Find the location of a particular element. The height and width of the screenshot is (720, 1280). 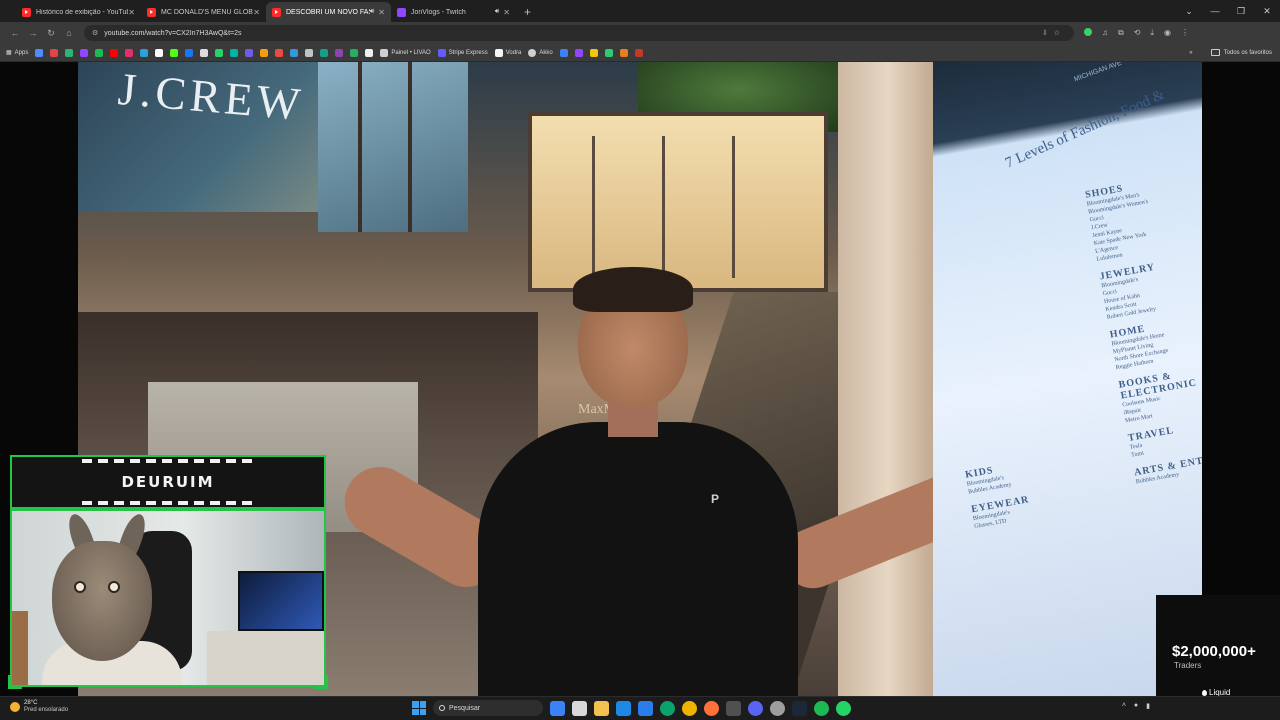

ad-brand: Liquid is located at coordinates (1216, 692).